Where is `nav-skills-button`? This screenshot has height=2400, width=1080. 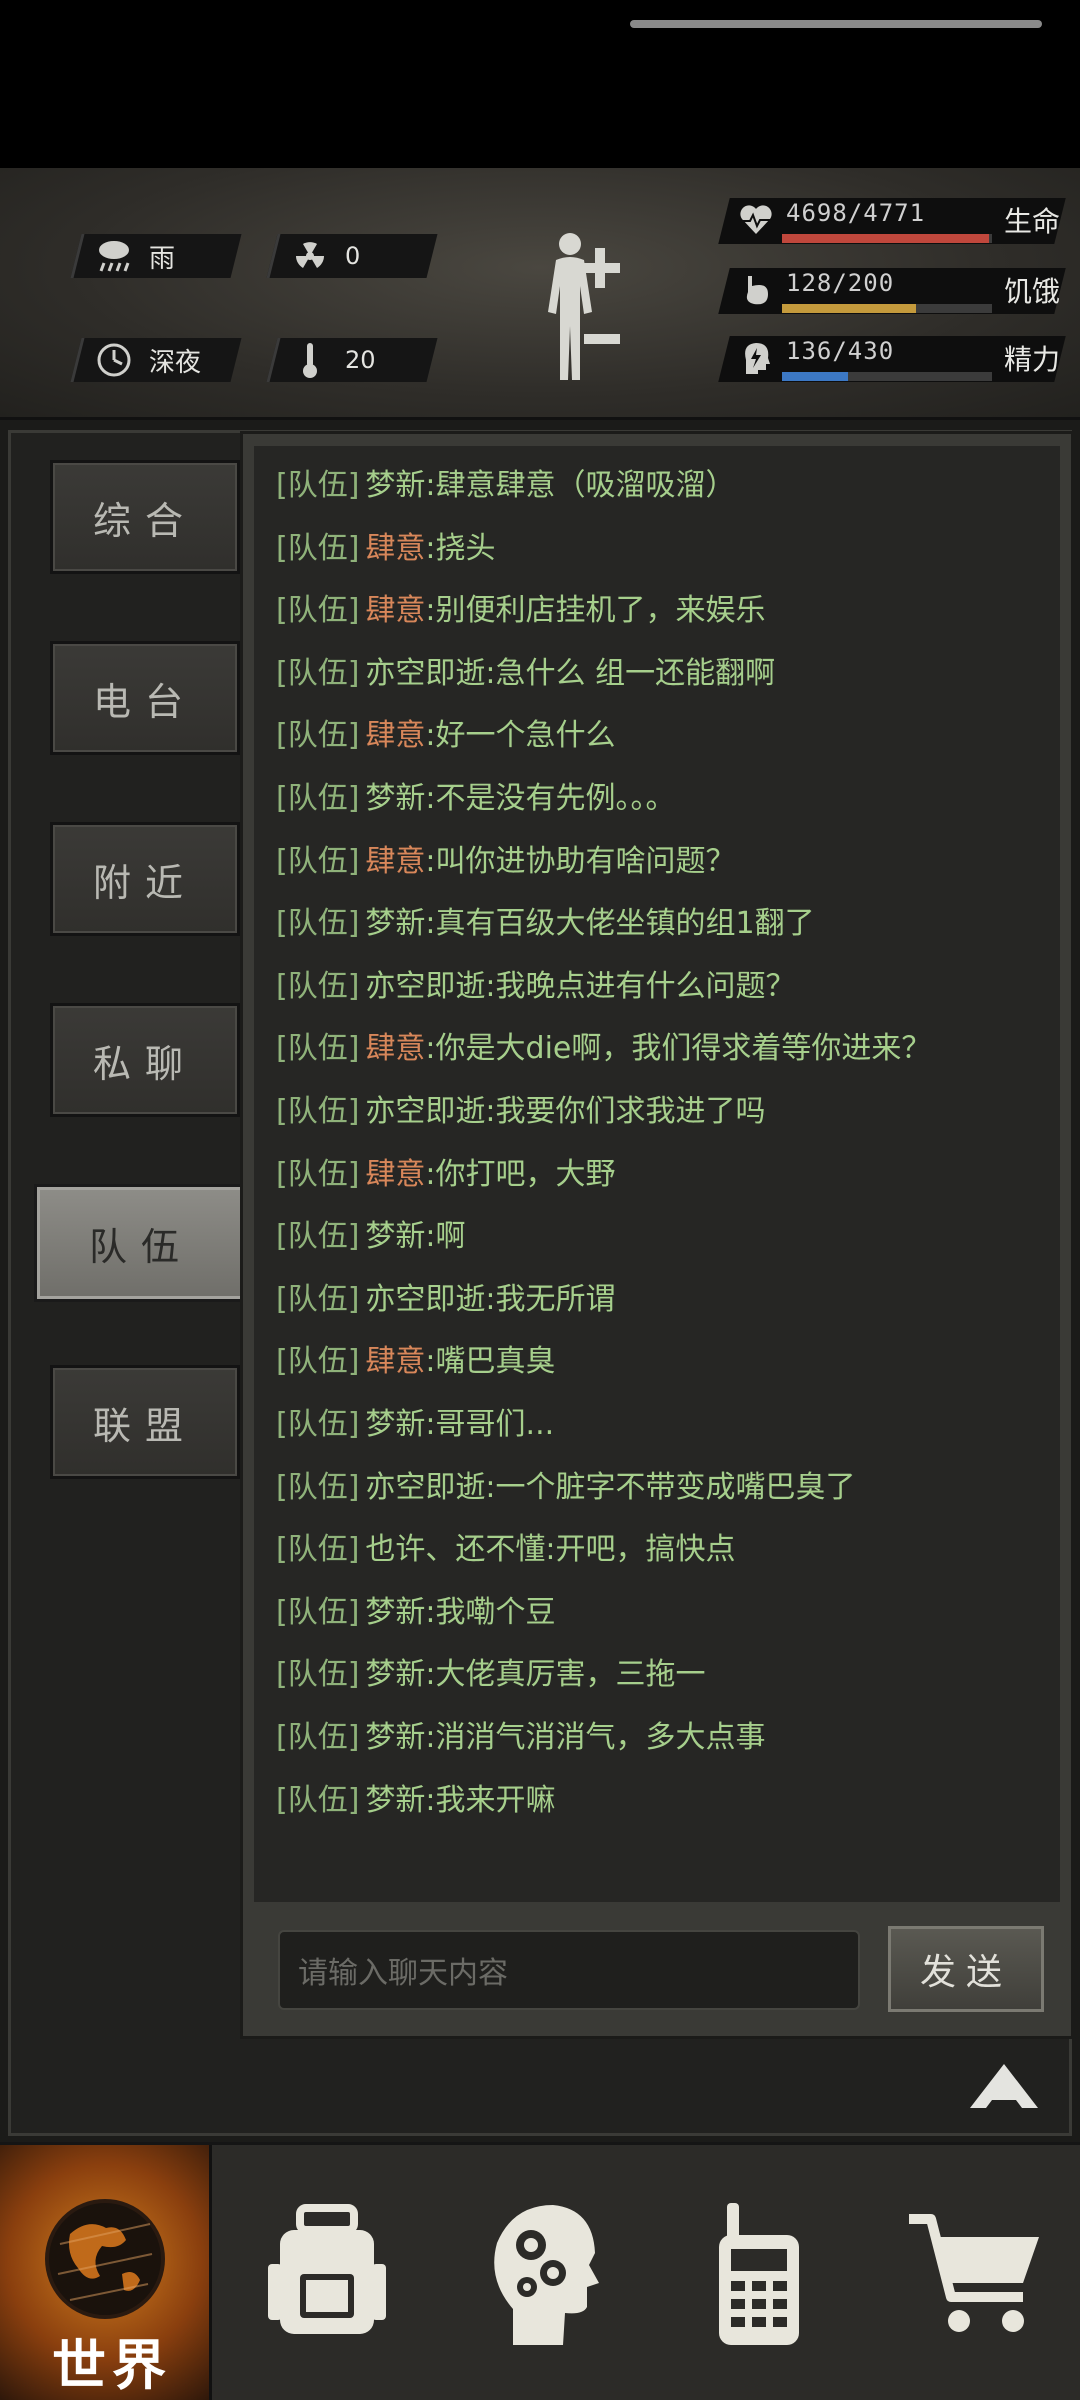
nav-skills-button is located at coordinates (543, 2272).